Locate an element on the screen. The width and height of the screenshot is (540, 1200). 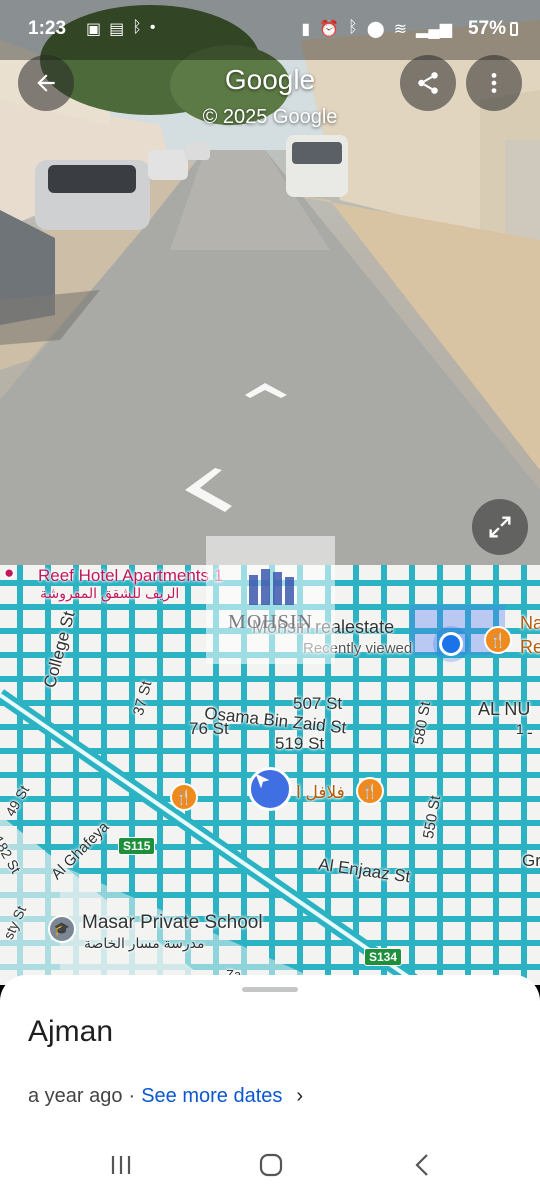
share-button is located at coordinates (428, 83).